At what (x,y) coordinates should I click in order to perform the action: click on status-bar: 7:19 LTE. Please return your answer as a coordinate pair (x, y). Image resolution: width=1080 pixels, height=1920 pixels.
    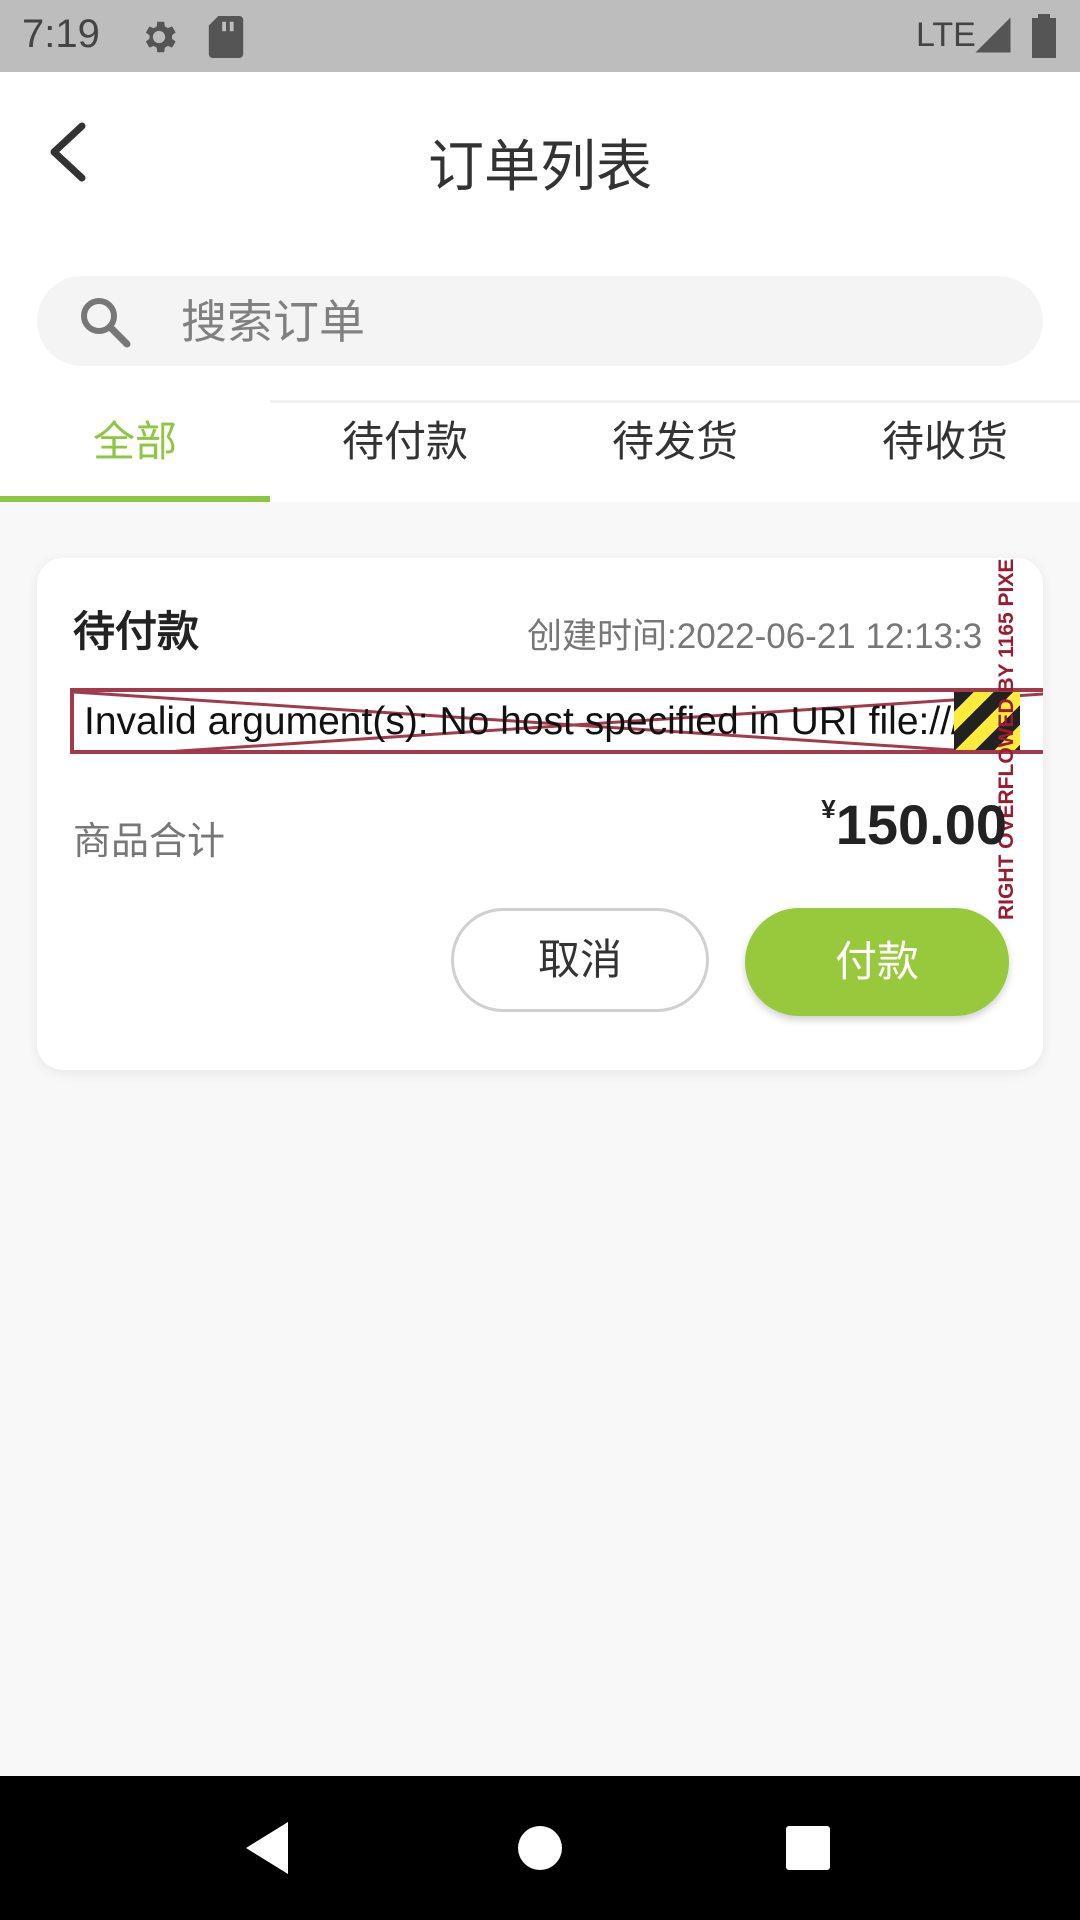
    Looking at the image, I should click on (540, 36).